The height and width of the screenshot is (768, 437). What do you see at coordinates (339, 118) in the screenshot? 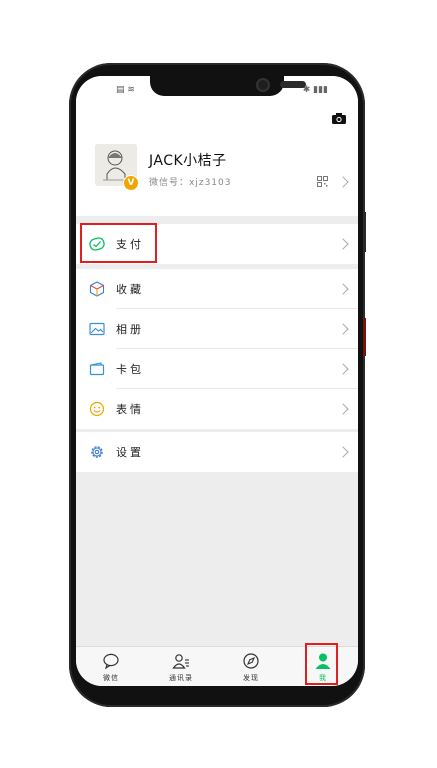
I see `camera-icon` at bounding box center [339, 118].